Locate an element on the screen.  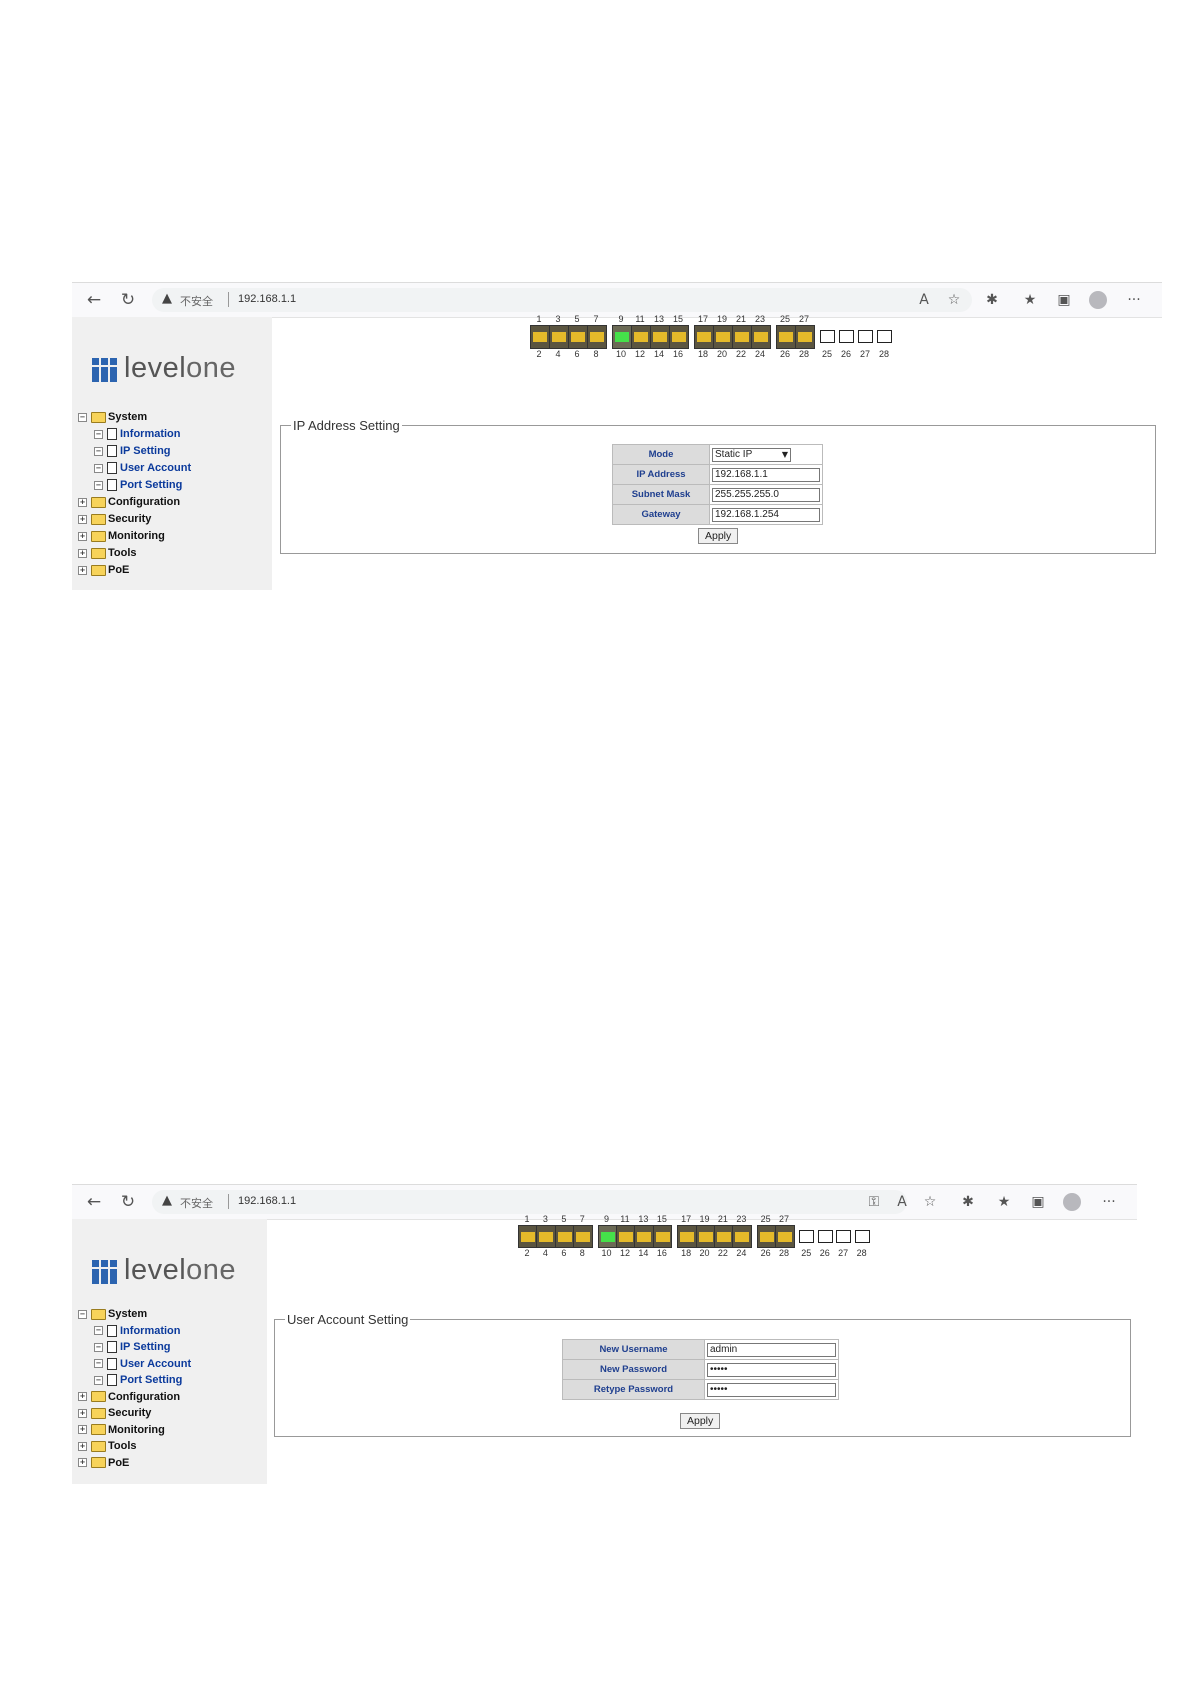
folder-icon is located at coordinates (98, 1430).